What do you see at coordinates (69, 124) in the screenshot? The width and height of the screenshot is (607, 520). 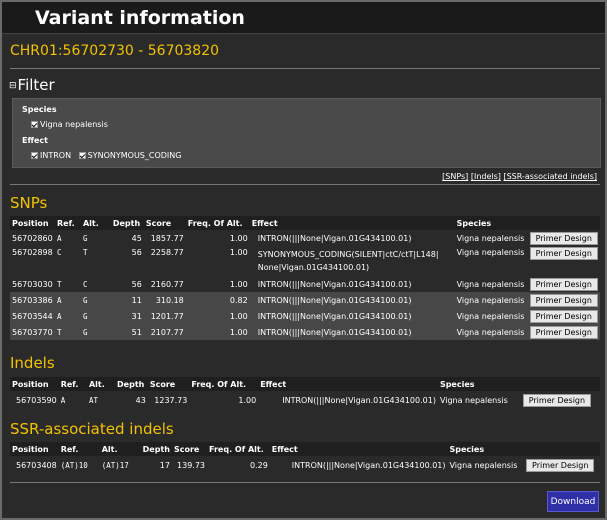 I see `species-checkbox-row: Vigna nepalensis` at bounding box center [69, 124].